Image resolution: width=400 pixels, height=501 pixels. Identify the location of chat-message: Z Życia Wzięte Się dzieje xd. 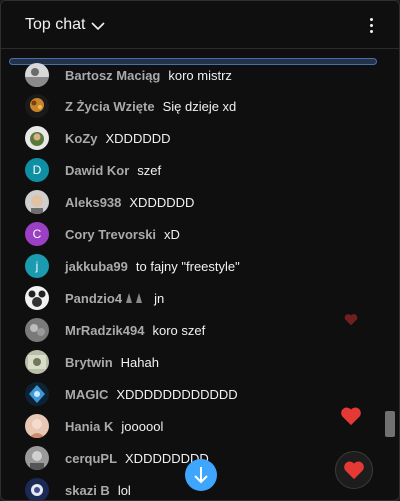
(130, 106).